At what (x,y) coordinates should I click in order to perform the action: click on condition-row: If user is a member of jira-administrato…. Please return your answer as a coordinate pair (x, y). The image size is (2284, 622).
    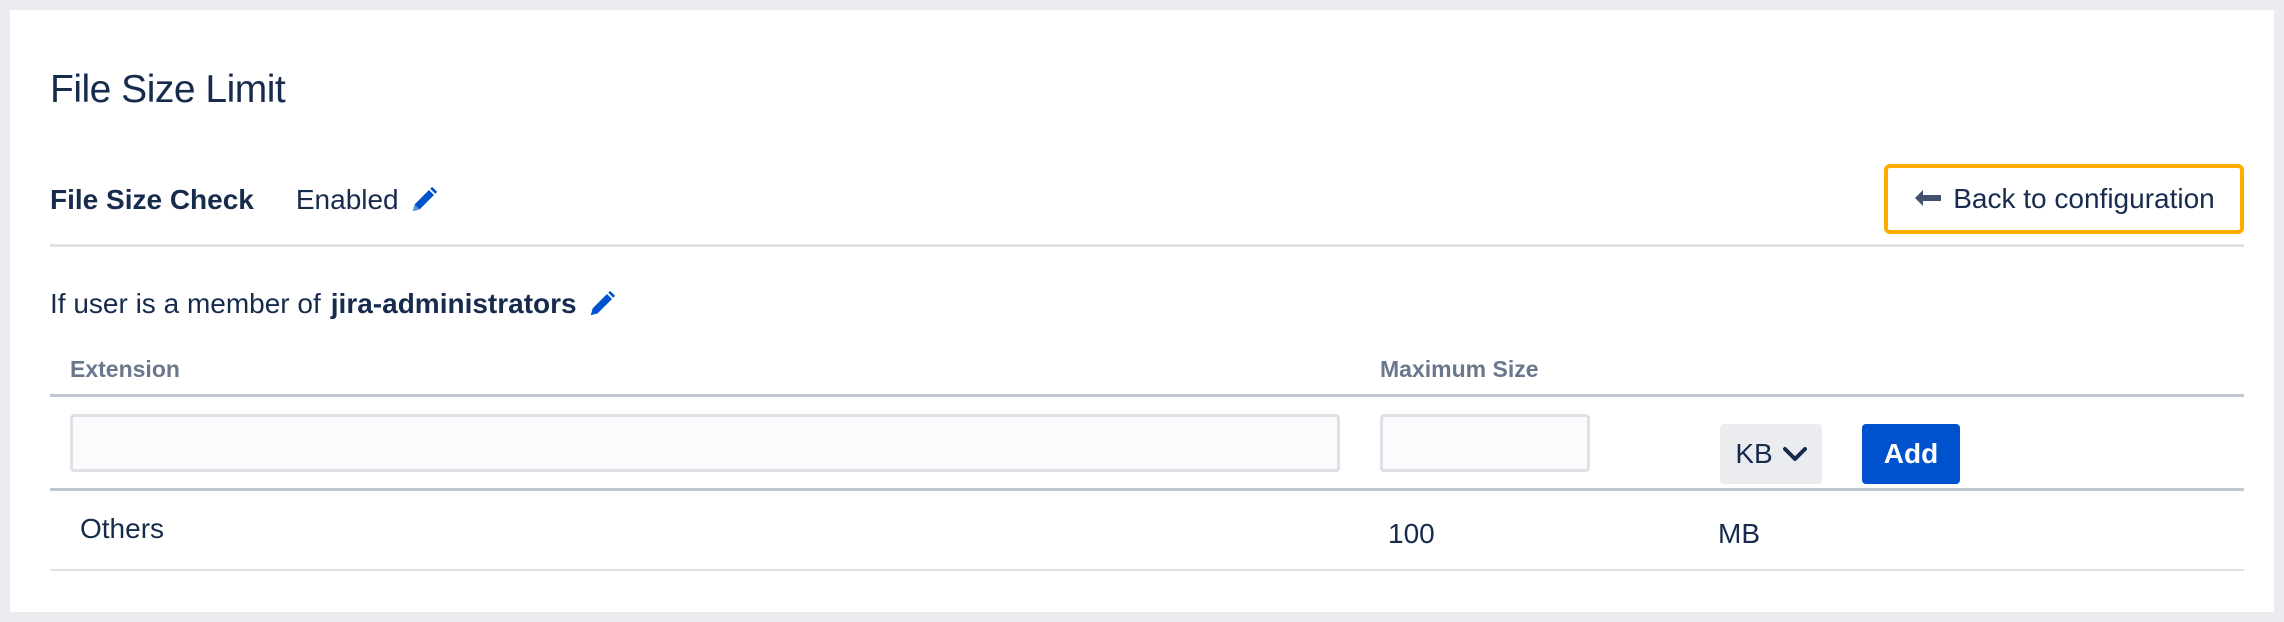
    Looking at the image, I should click on (333, 304).